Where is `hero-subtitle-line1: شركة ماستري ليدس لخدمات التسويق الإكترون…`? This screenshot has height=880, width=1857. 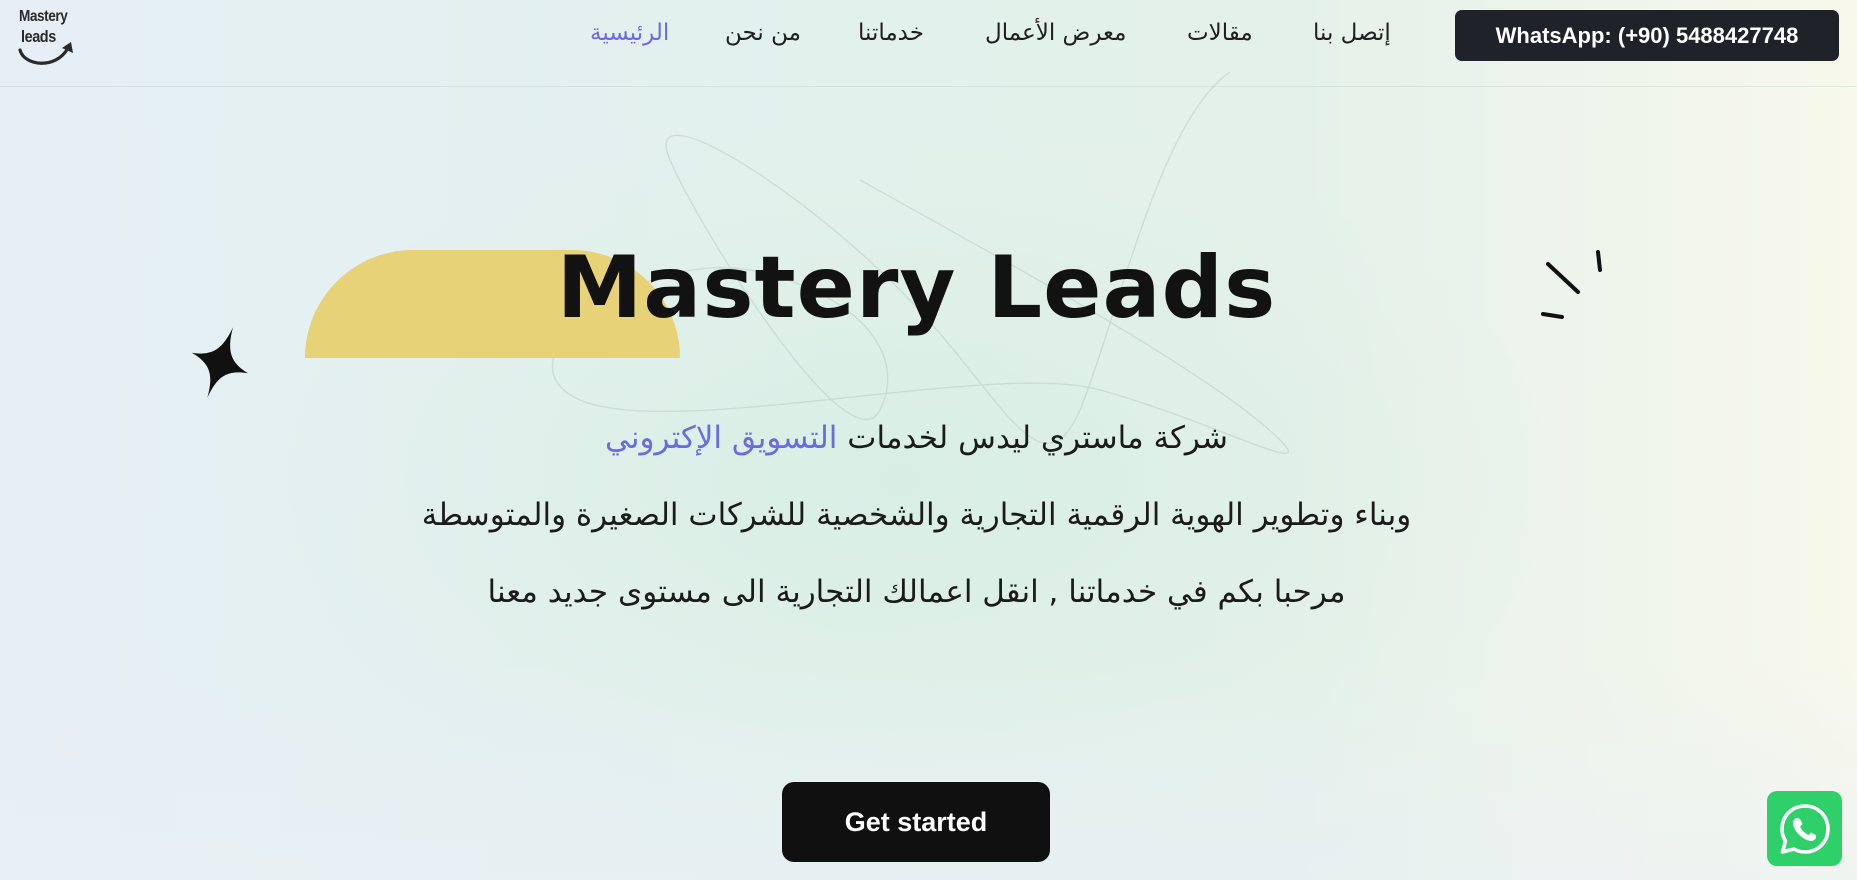 hero-subtitle-line1: شركة ماستري ليدس لخدمات التسويق الإكترون… is located at coordinates (916, 438).